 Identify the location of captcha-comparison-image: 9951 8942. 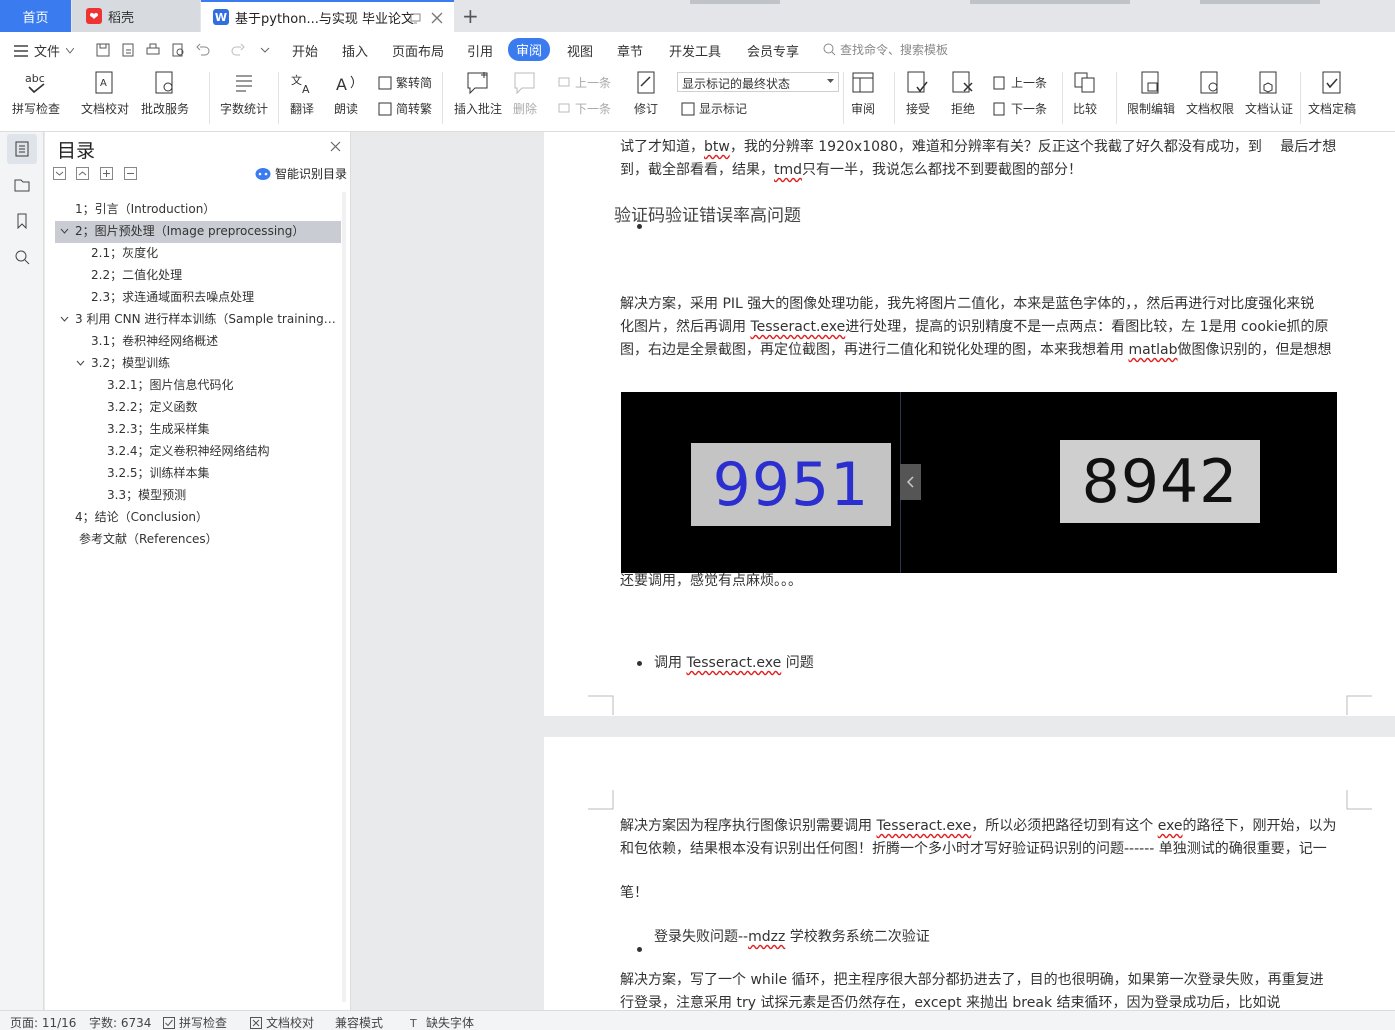
(979, 482).